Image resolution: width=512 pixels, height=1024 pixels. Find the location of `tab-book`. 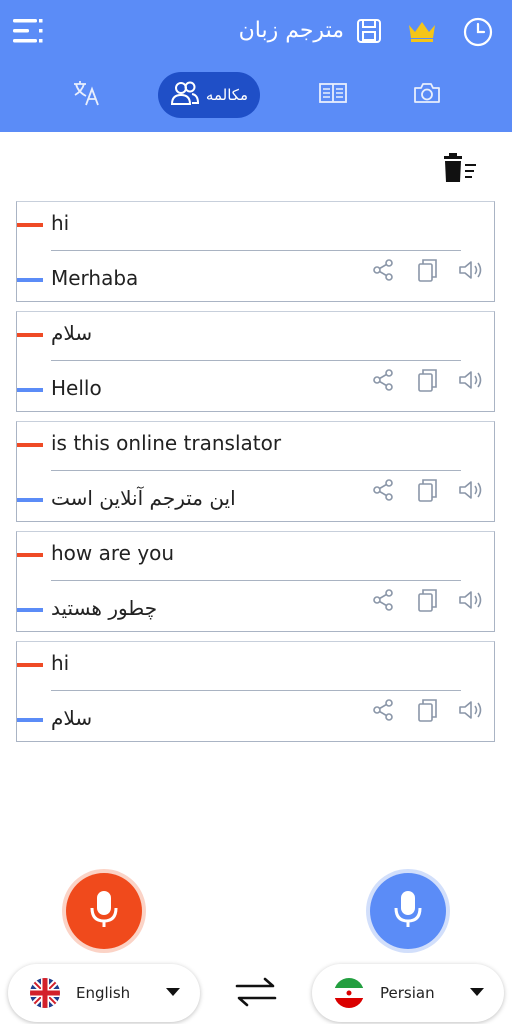

tab-book is located at coordinates (333, 95).